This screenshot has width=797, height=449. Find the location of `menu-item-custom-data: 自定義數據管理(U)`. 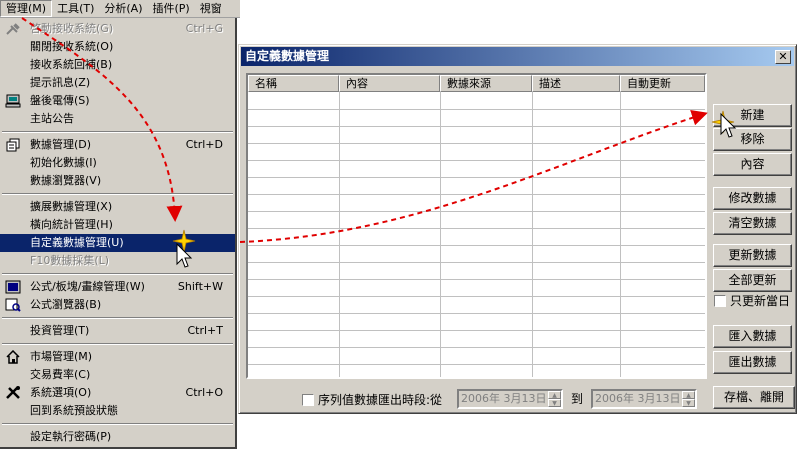

menu-item-custom-data: 自定義數據管理(U) is located at coordinates (117, 243).